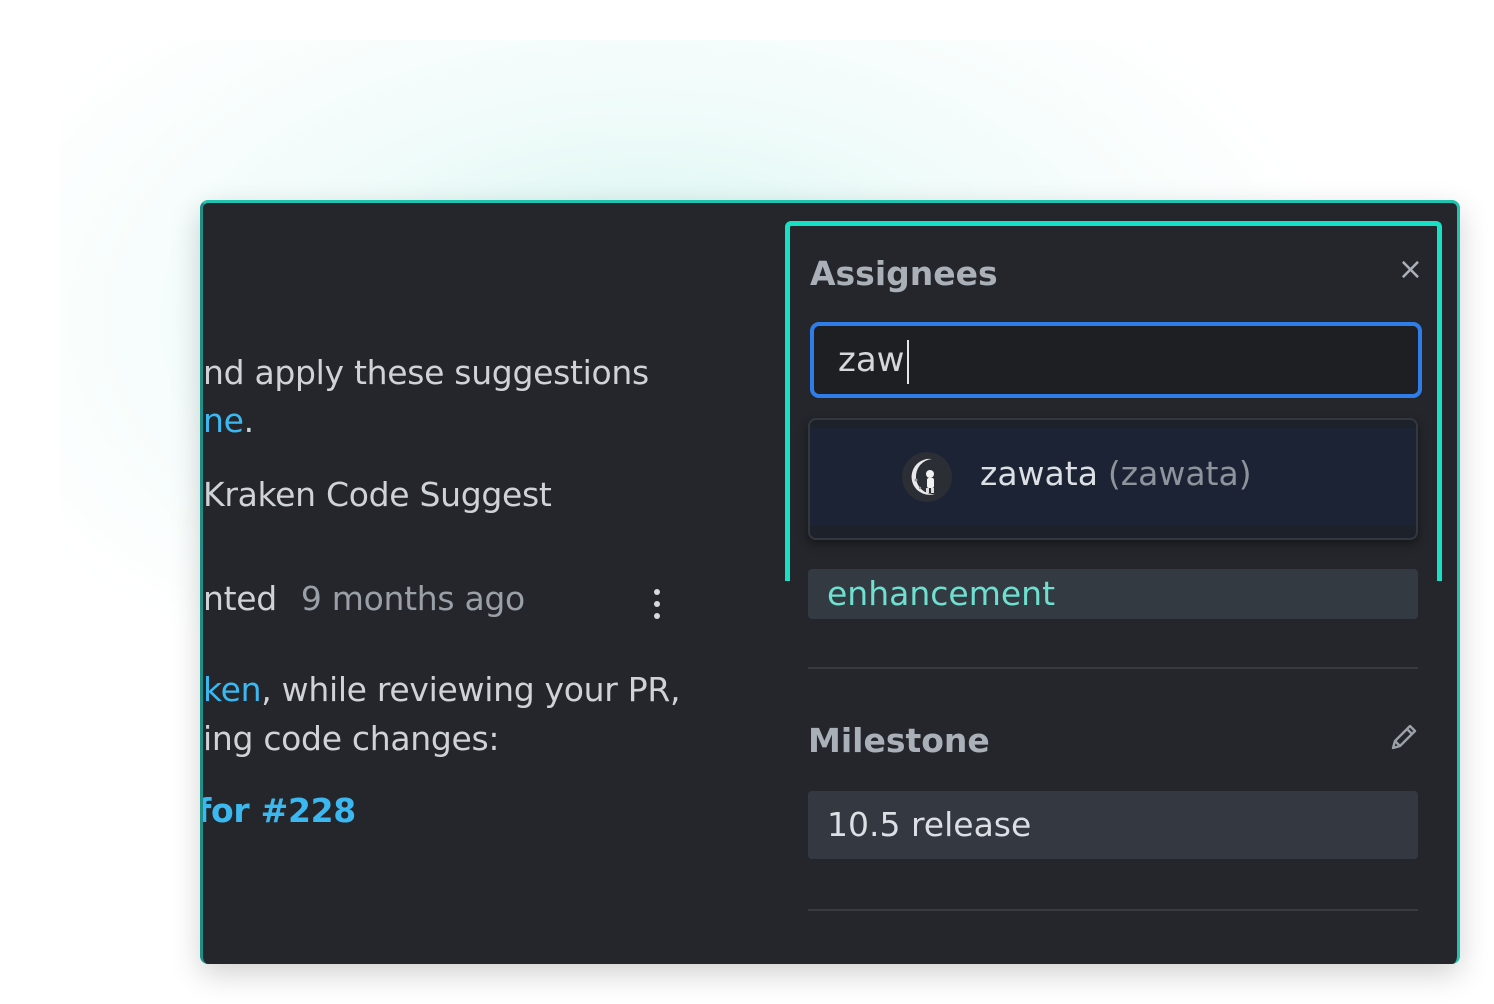 This screenshot has height=1004, width=1494. I want to click on milestone-title: Milestone, so click(899, 740).